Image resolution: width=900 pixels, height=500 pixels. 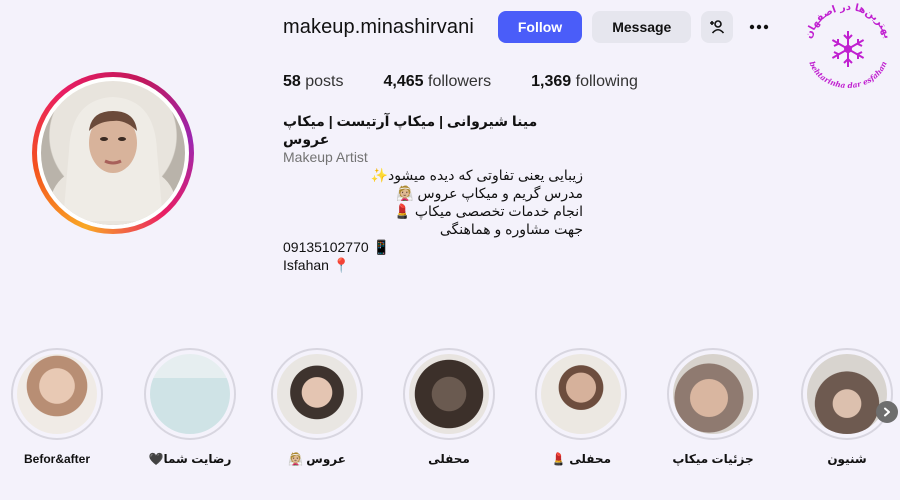 I want to click on highlight-bride: عروس 👰🏼, so click(x=317, y=407).